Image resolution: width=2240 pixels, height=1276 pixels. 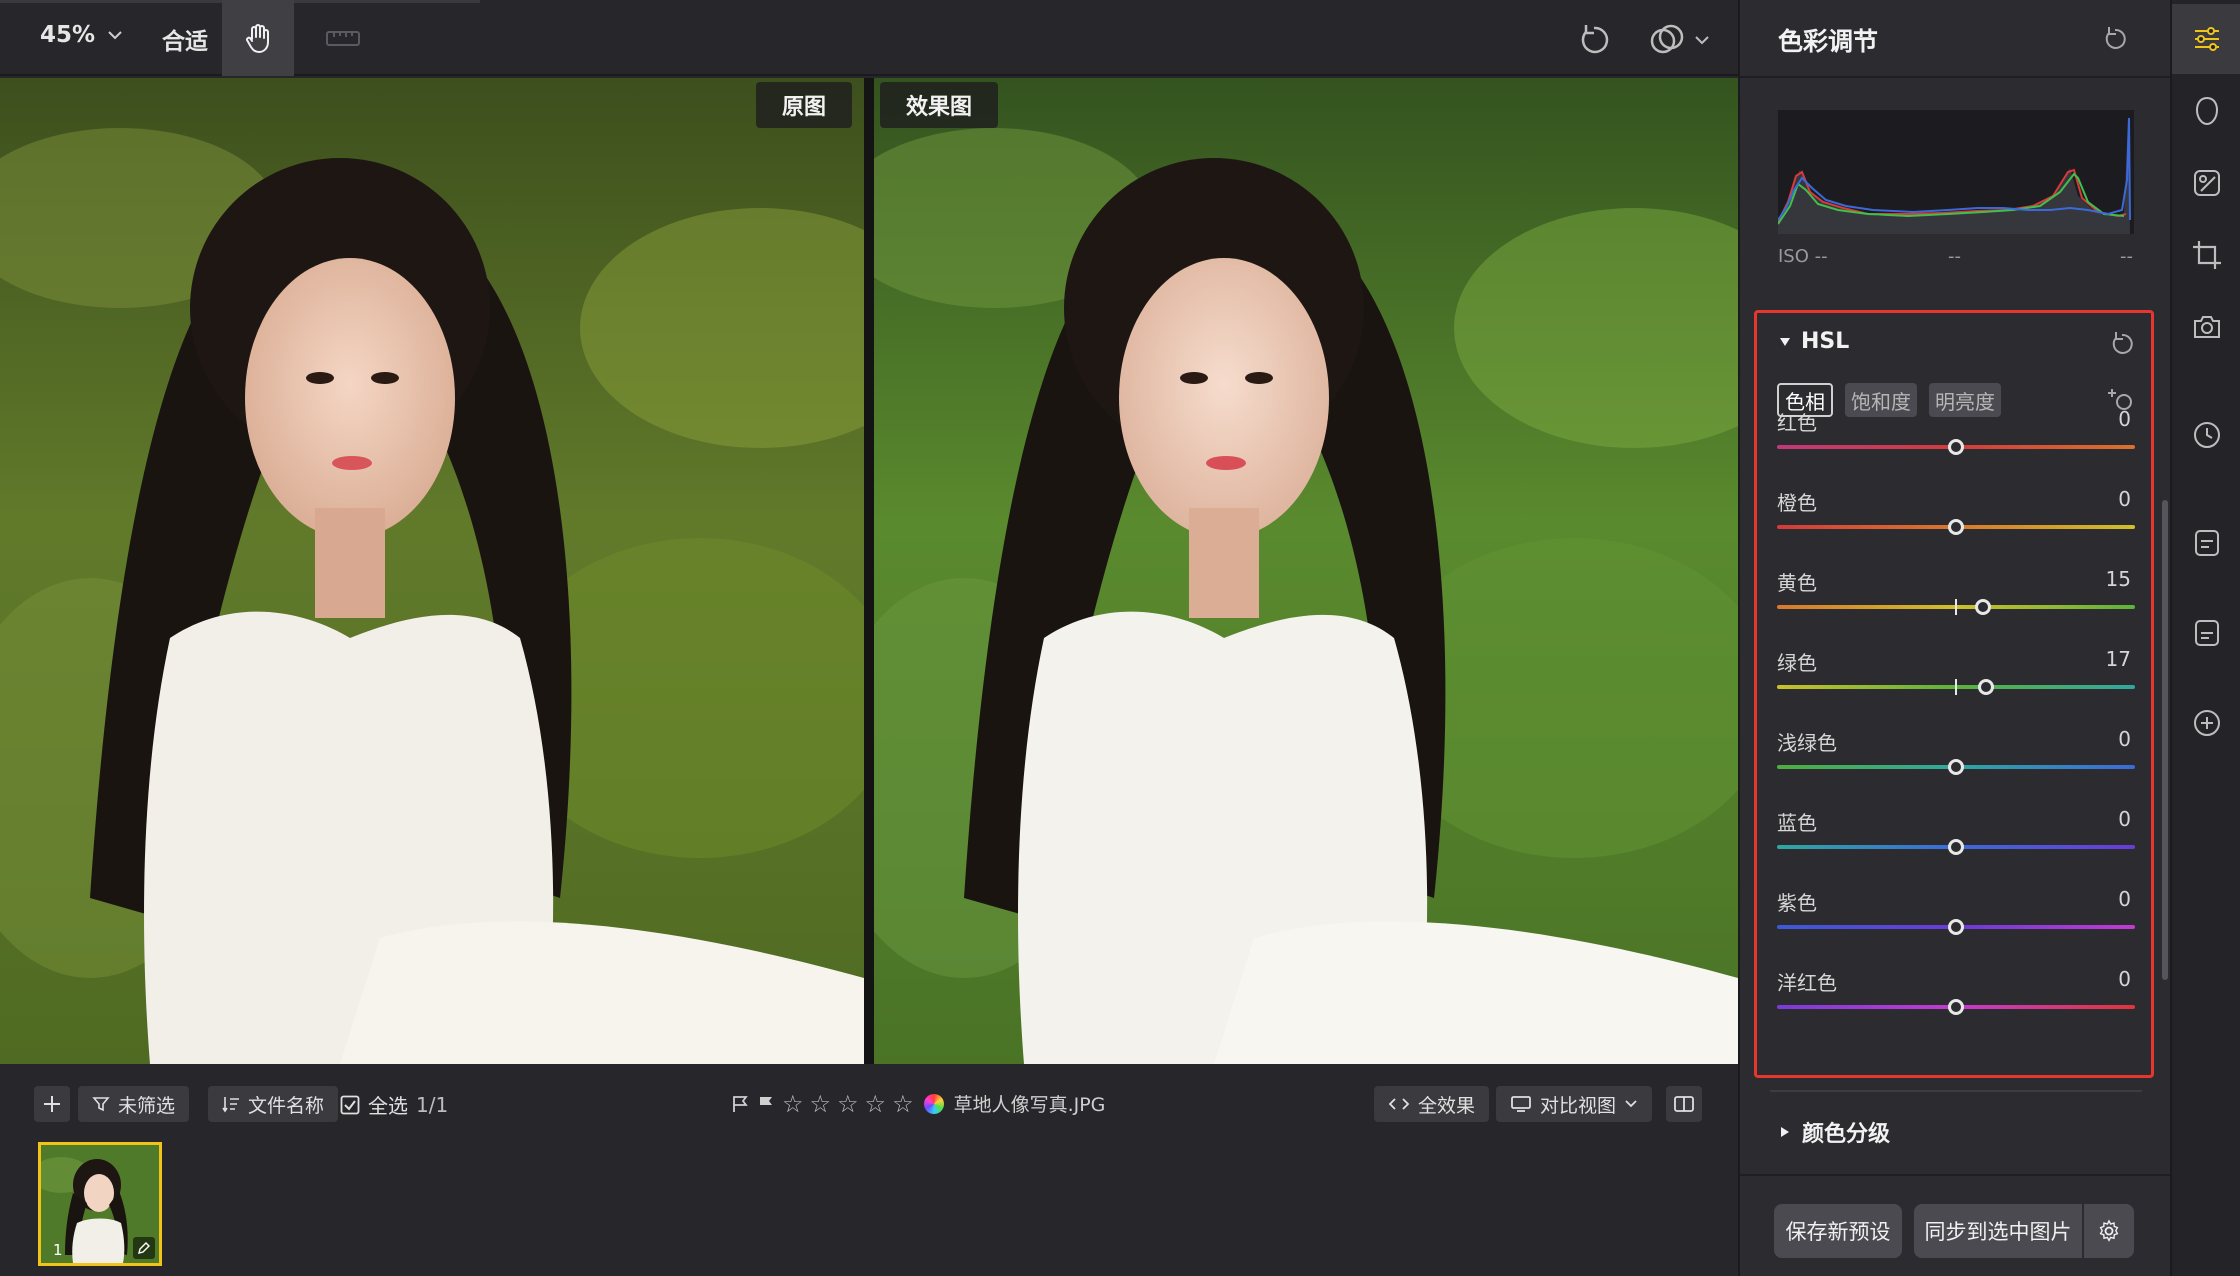 I want to click on reset-icon, so click(x=2115, y=38).